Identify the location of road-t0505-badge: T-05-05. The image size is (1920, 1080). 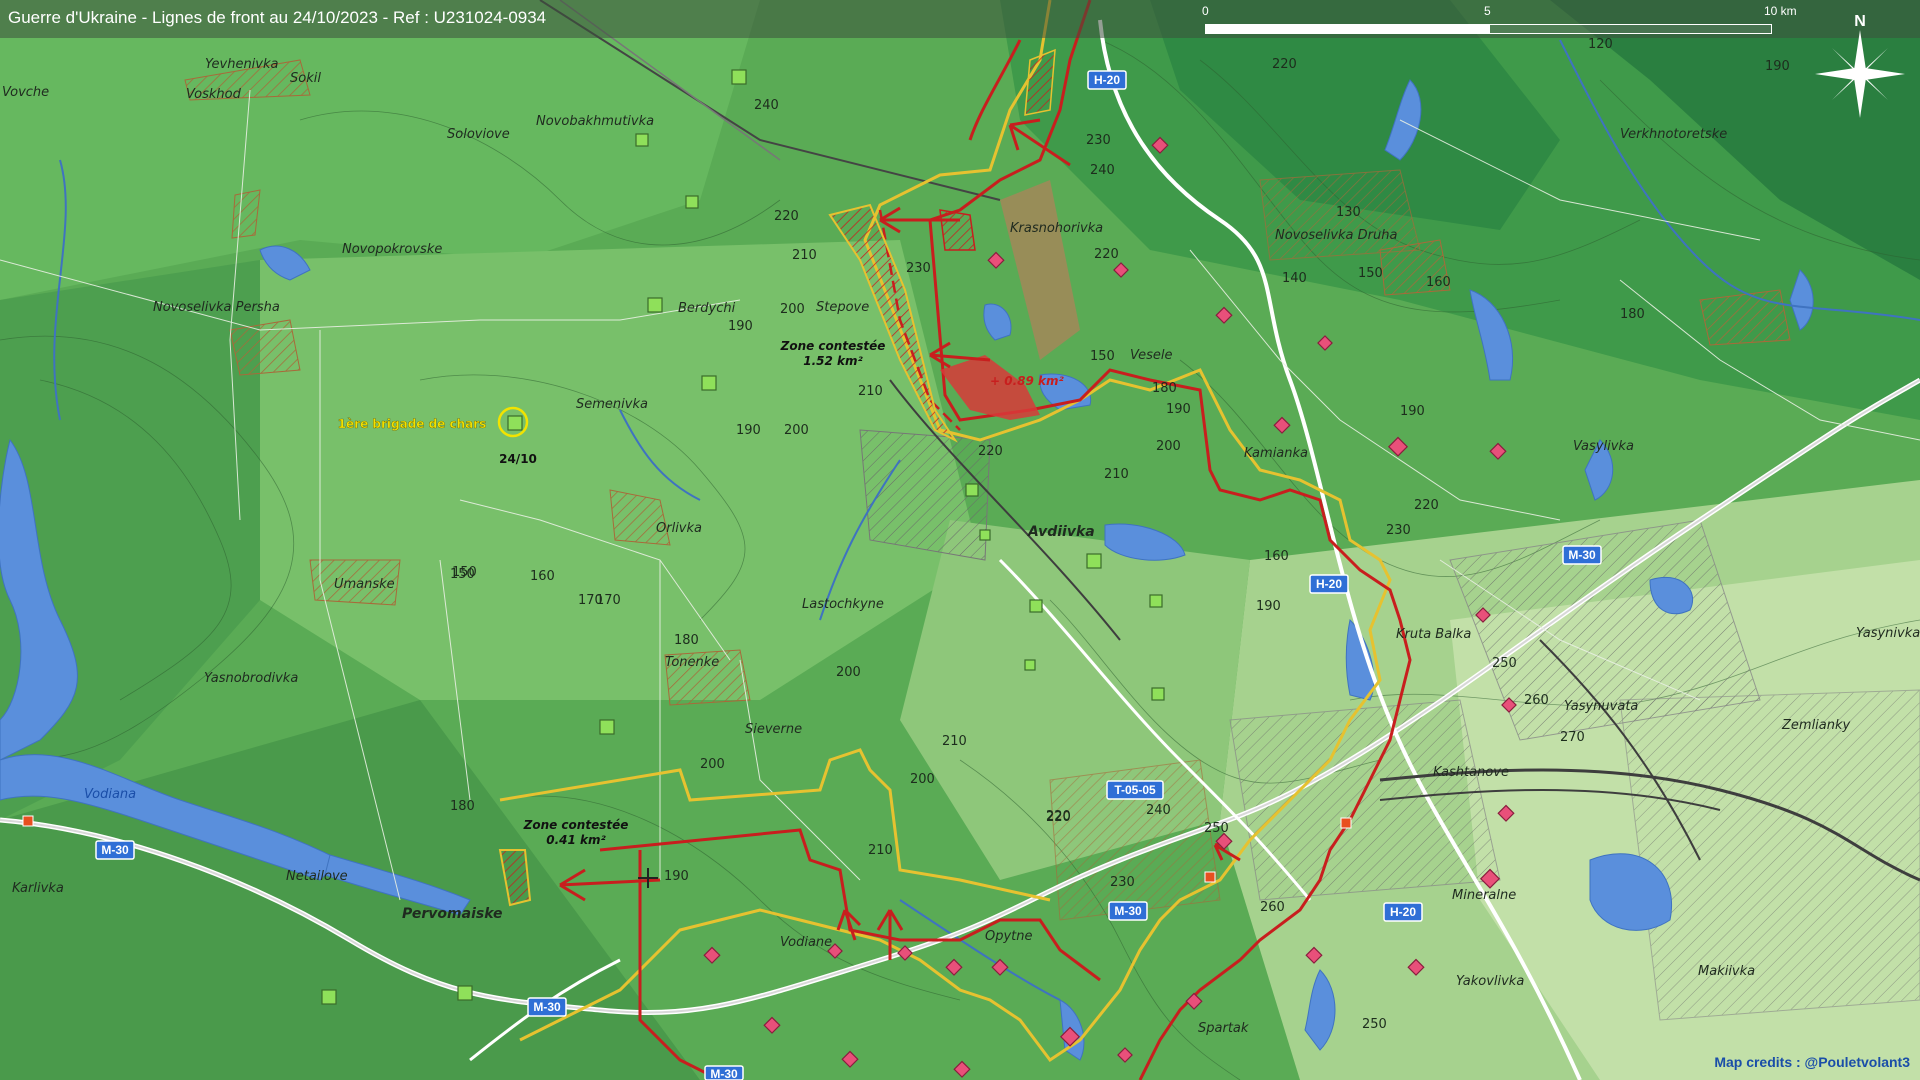
(1135, 790).